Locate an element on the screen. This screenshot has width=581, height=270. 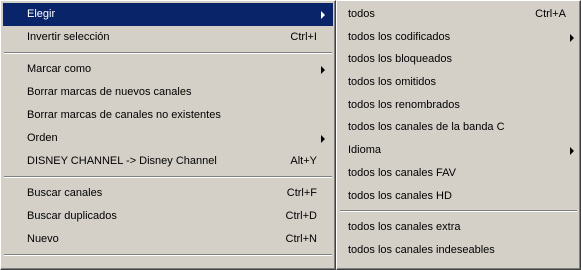
menu-item-elegir: Elegir is located at coordinates (168, 14).